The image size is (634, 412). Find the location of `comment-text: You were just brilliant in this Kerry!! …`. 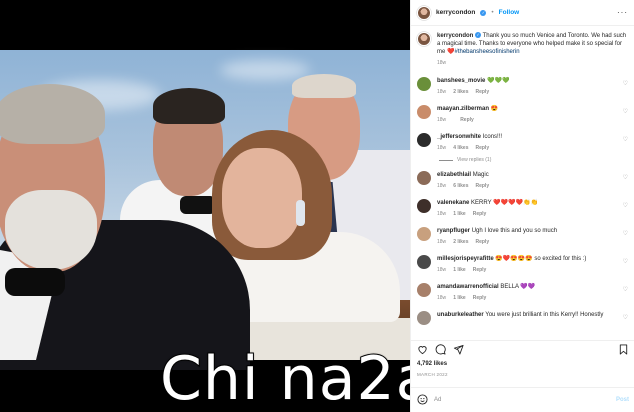

comment-text: You were just brilliant in this Kerry!! … is located at coordinates (544, 315).